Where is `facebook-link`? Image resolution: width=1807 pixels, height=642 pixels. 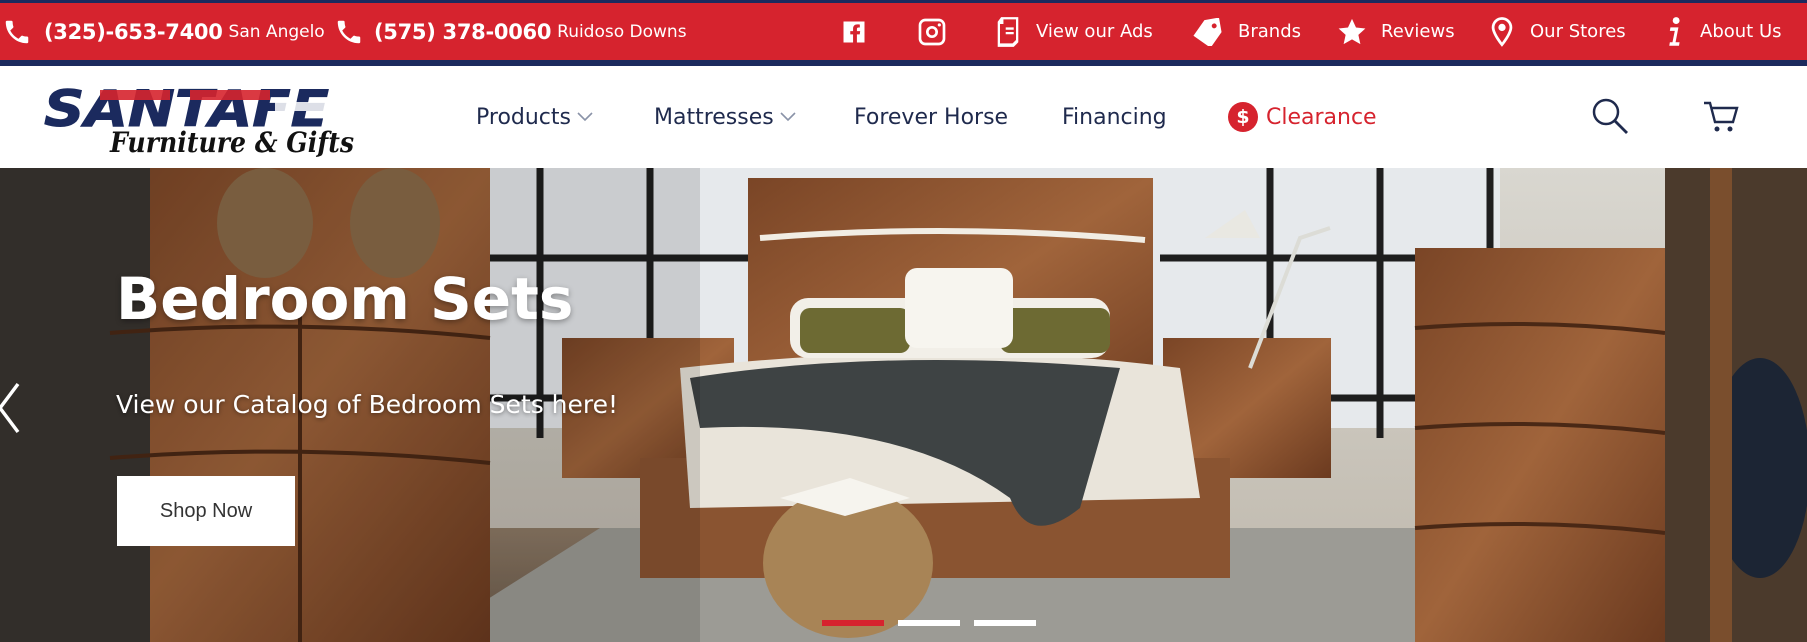 facebook-link is located at coordinates (854, 31).